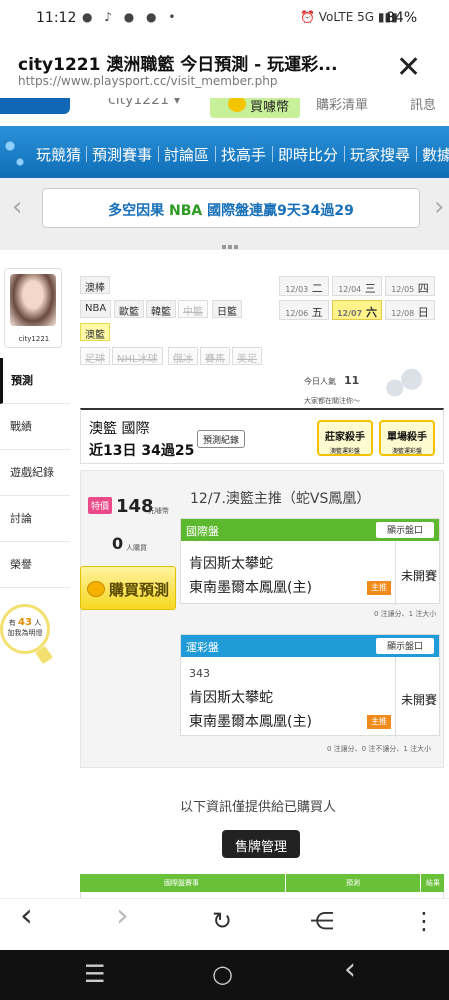 The width and height of the screenshot is (449, 1000). What do you see at coordinates (231, 564) in the screenshot?
I see `team-away: 肯因斯太攀蛇` at bounding box center [231, 564].